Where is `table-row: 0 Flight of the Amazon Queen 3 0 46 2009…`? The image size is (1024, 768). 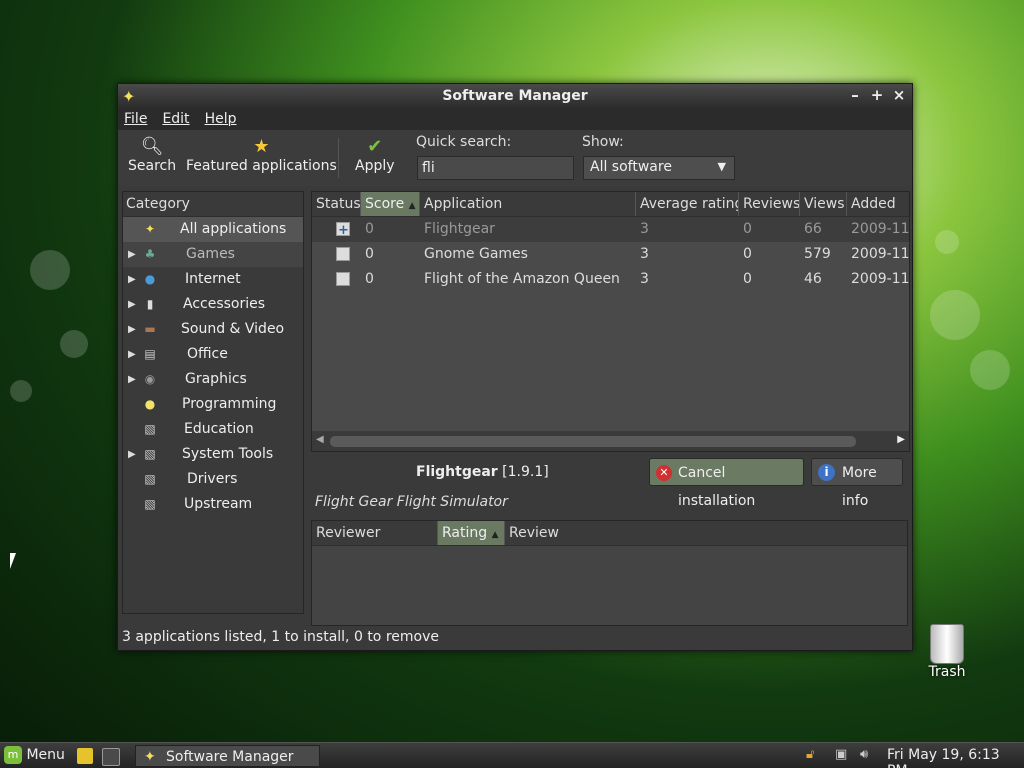
table-row: 0 Flight of the Amazon Queen 3 0 46 2009… is located at coordinates (610, 279).